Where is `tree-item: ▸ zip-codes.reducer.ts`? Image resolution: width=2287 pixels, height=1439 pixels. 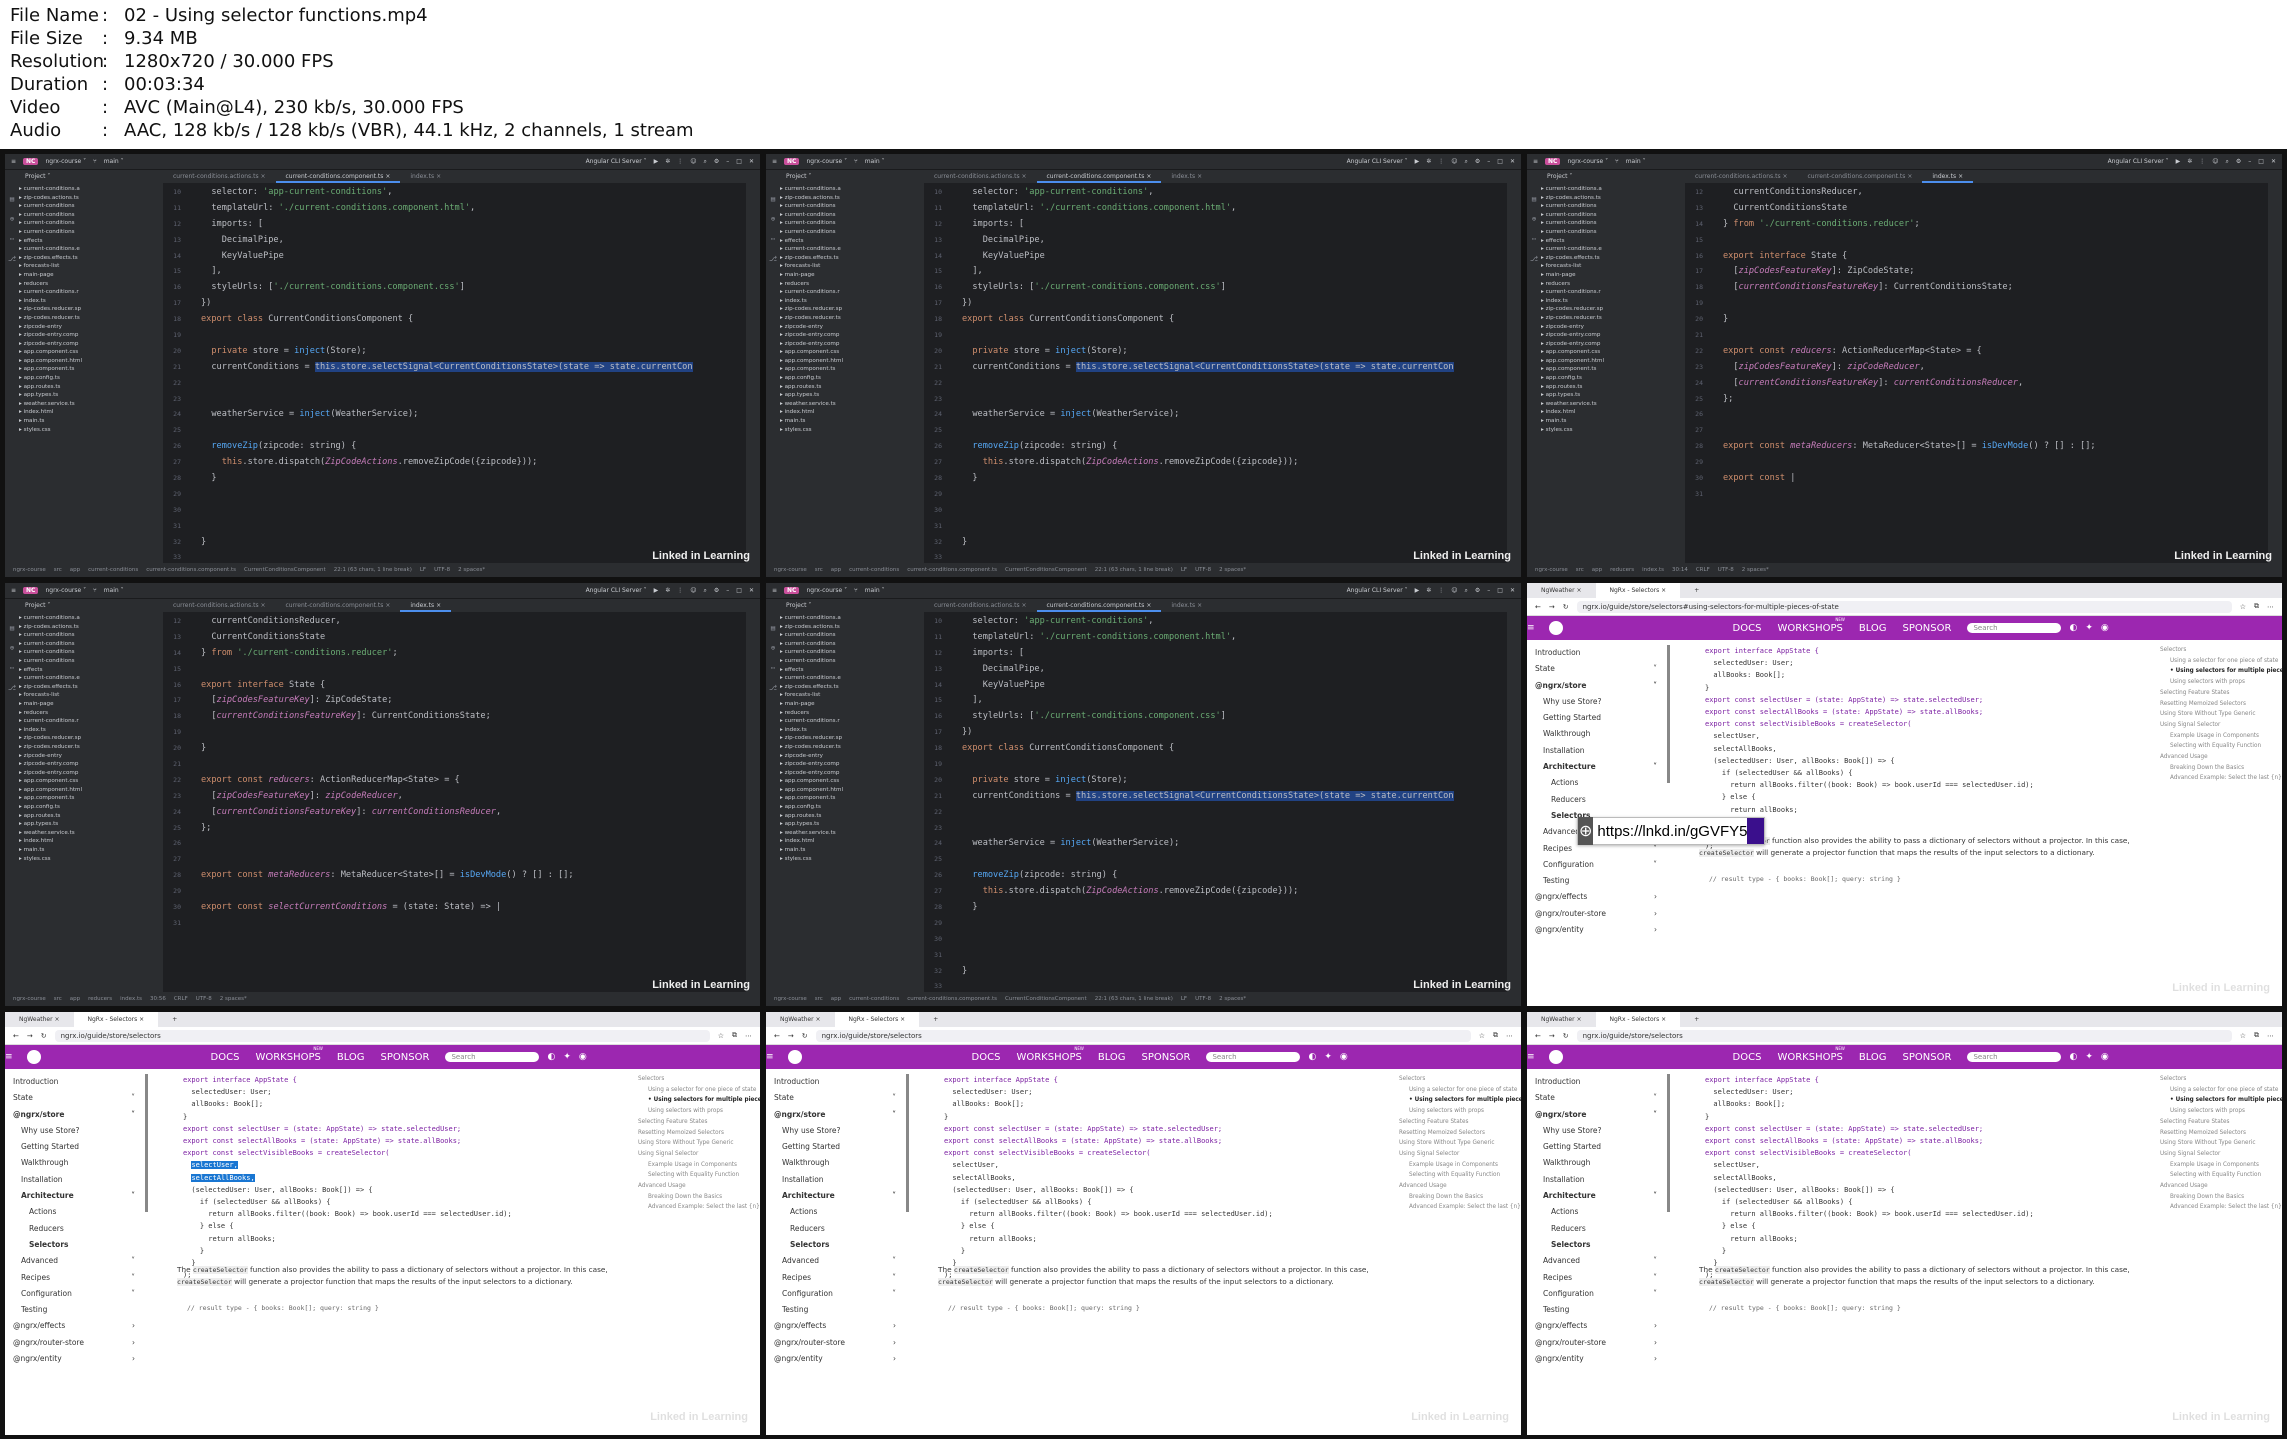 tree-item: ▸ zip-codes.reducer.ts is located at coordinates (1613, 318).